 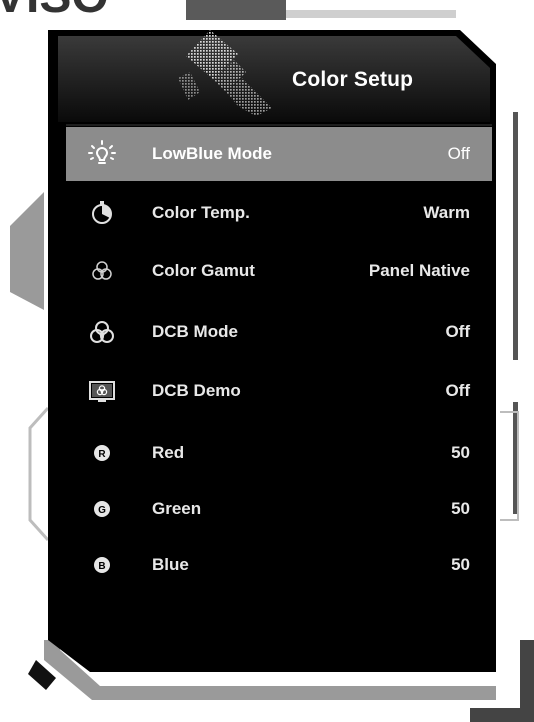 I want to click on green-g-circle-icon: G, so click(x=102, y=509).